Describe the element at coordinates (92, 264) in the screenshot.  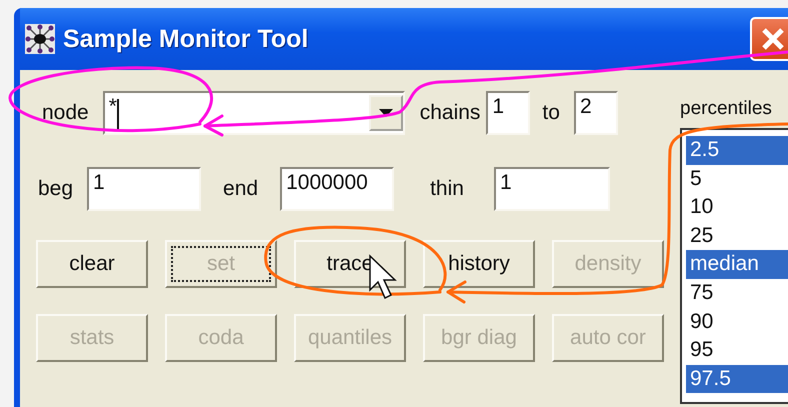
I see `action-button: clear` at that location.